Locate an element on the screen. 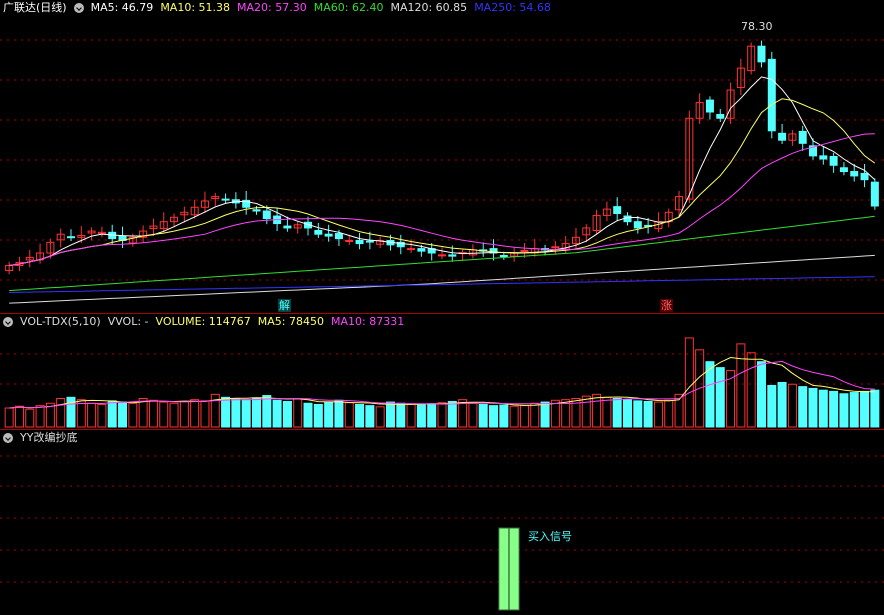  volume-title: VOL-TDX(5,10) is located at coordinates (60, 321).